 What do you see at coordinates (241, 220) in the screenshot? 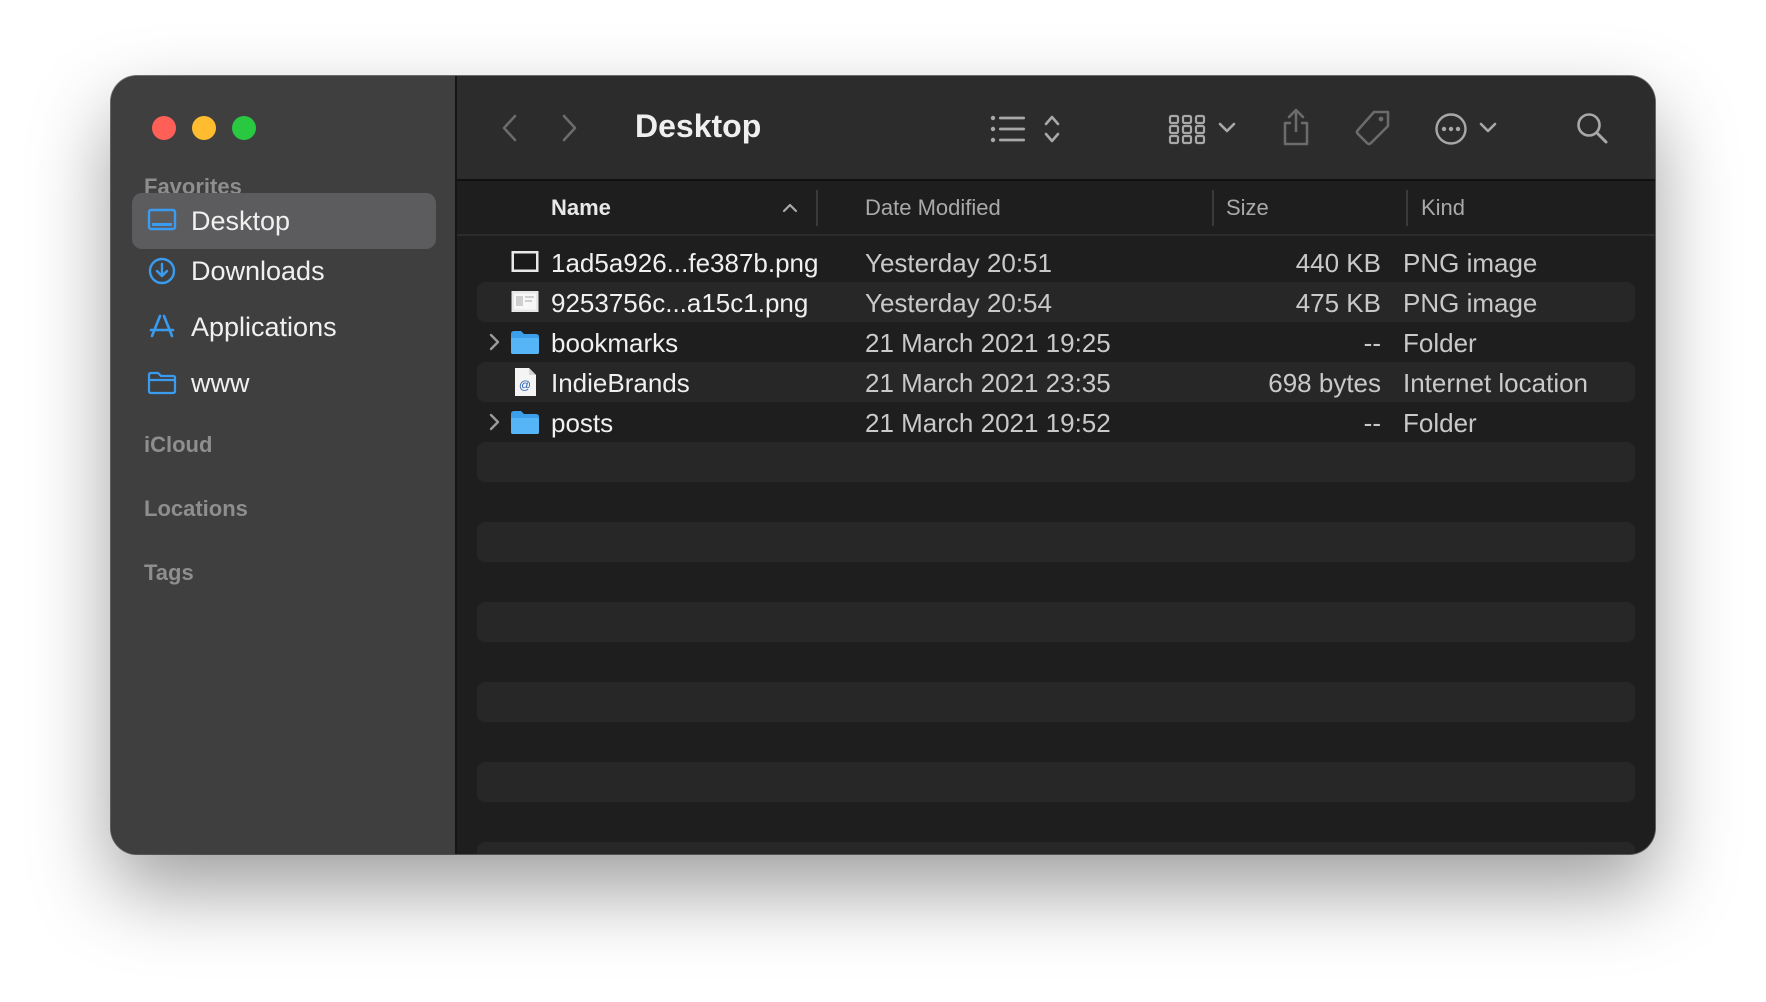
I see `sidebar-item-label: Desktop` at bounding box center [241, 220].